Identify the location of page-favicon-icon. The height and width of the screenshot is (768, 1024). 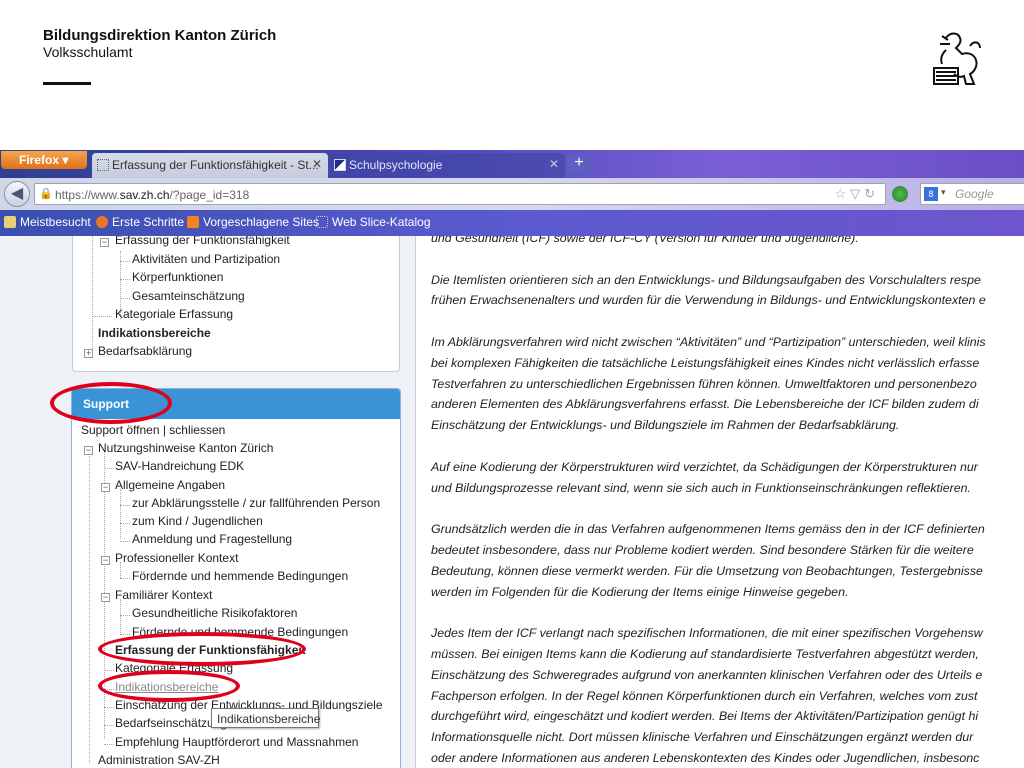
(103, 165).